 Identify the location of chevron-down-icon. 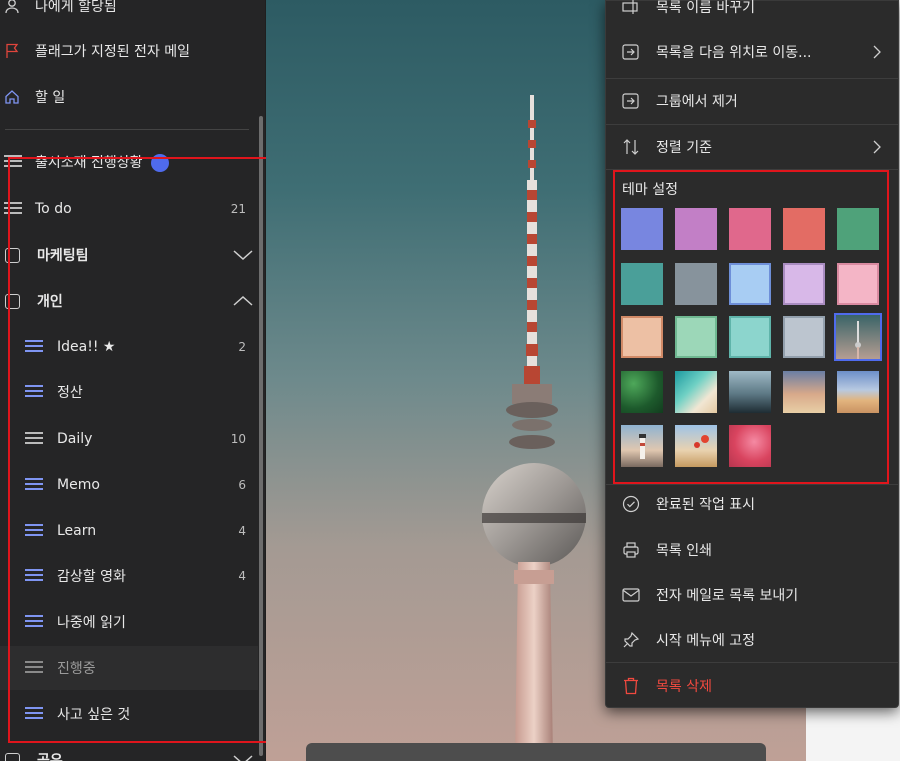
(243, 757).